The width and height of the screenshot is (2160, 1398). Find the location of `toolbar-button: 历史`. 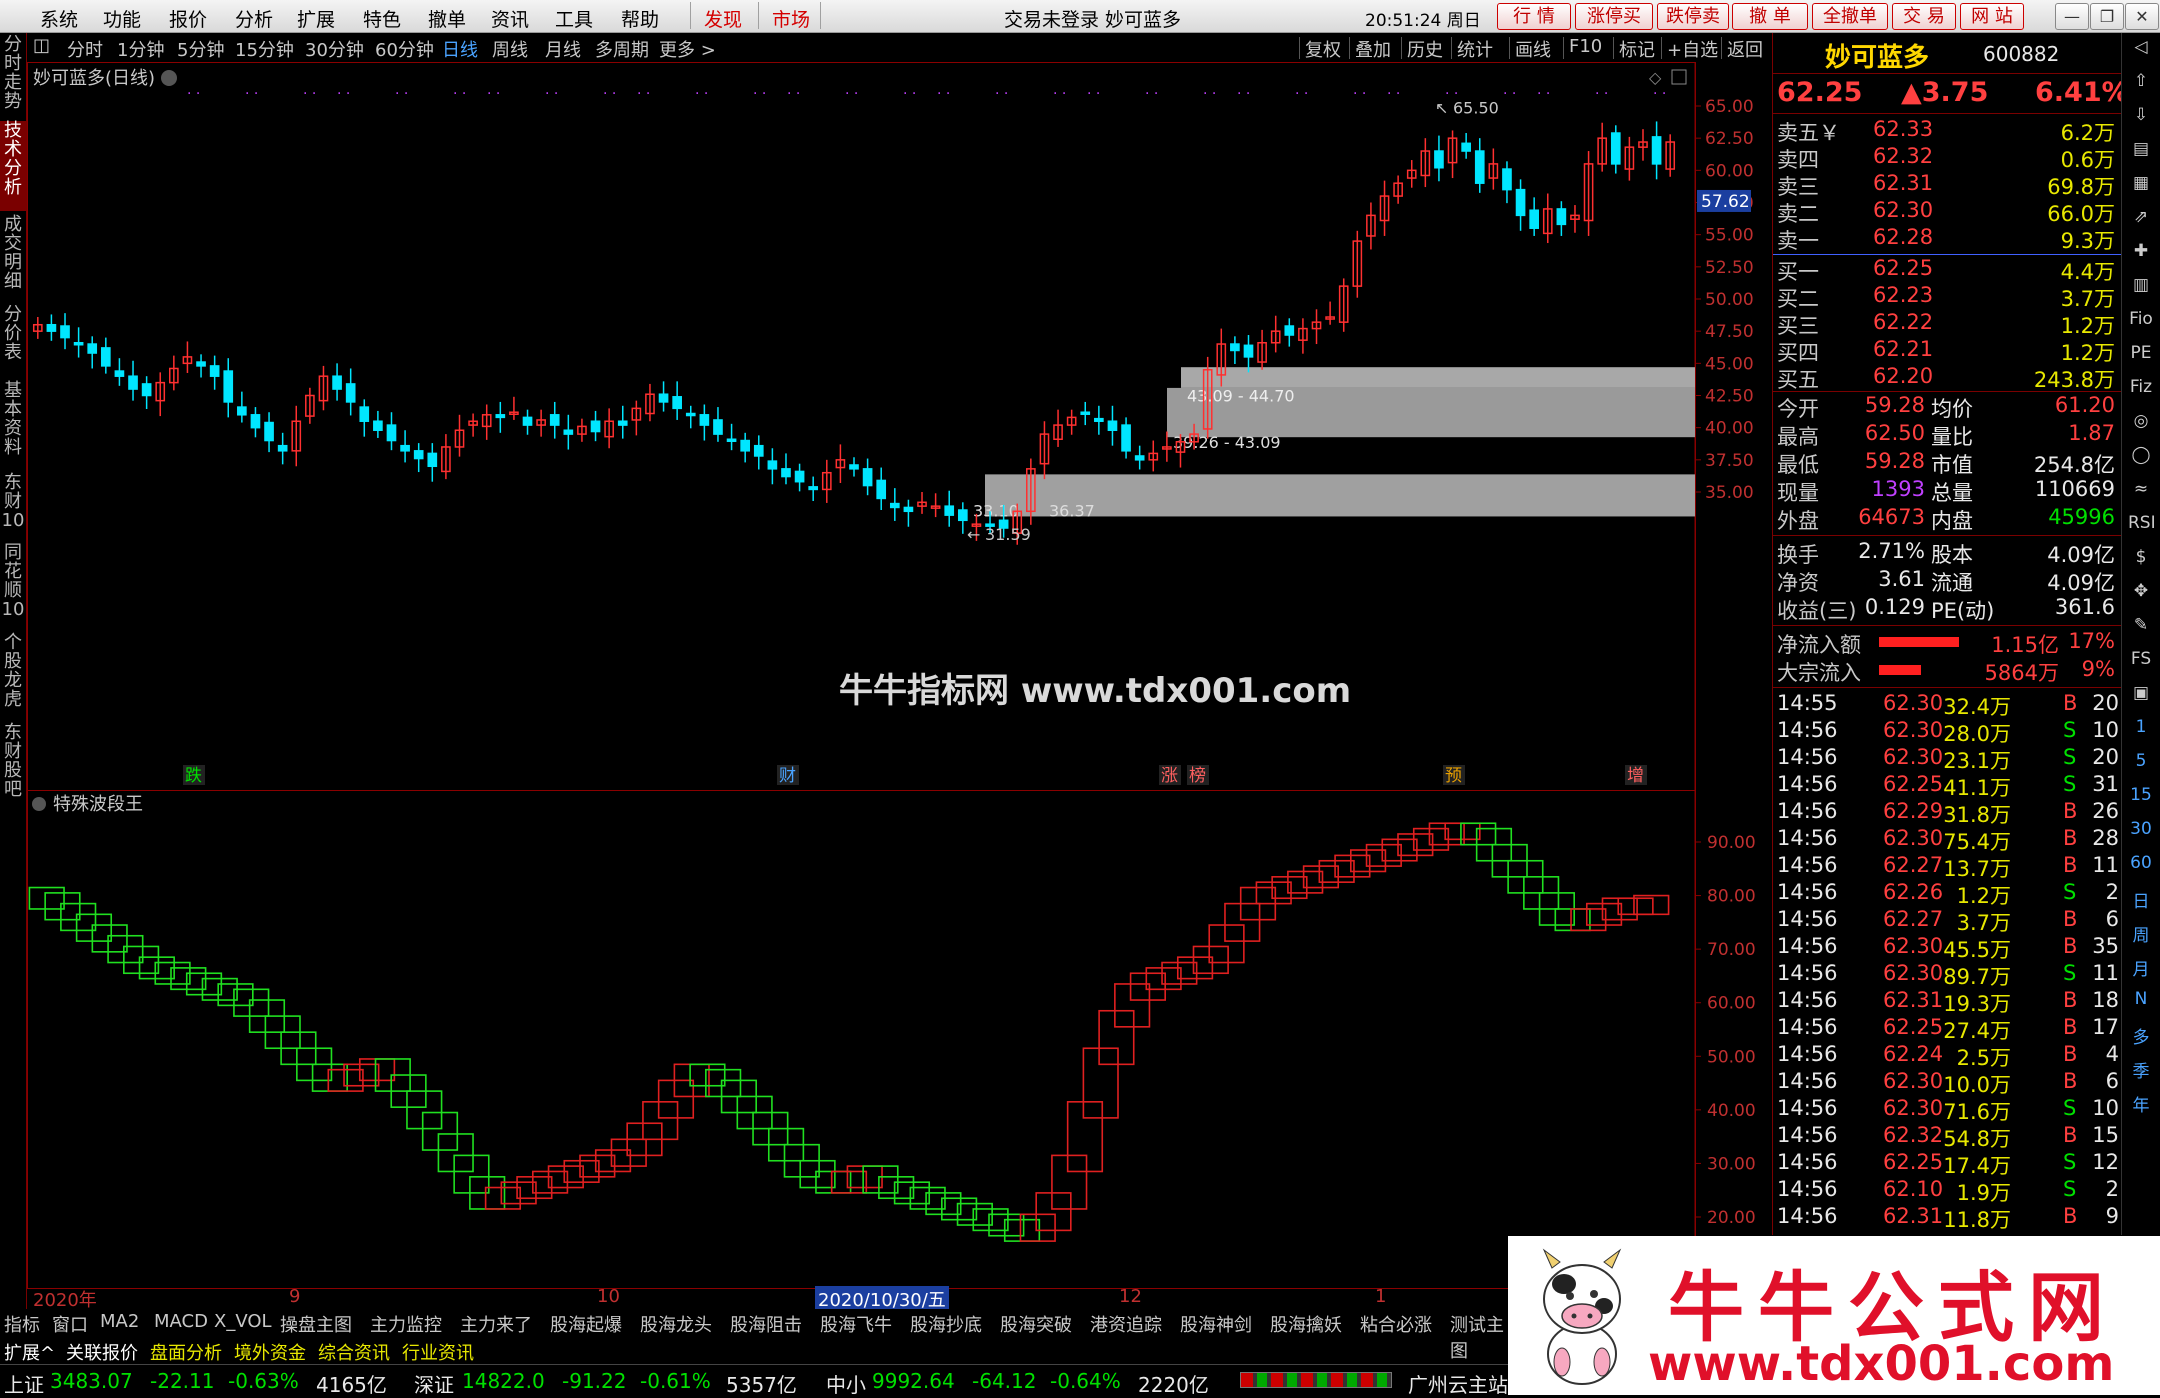

toolbar-button: 历史 is located at coordinates (1425, 49).